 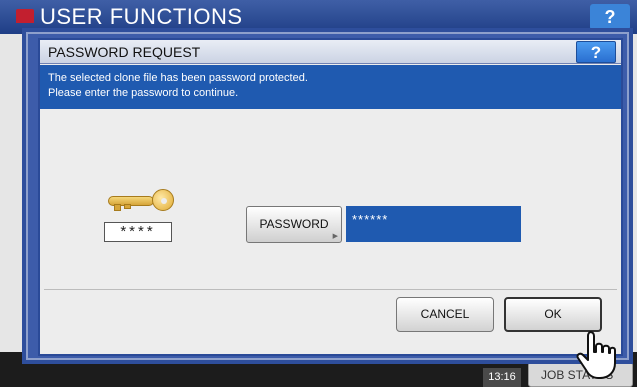 I want to click on password-button-label: PASSWORD, so click(x=294, y=224).